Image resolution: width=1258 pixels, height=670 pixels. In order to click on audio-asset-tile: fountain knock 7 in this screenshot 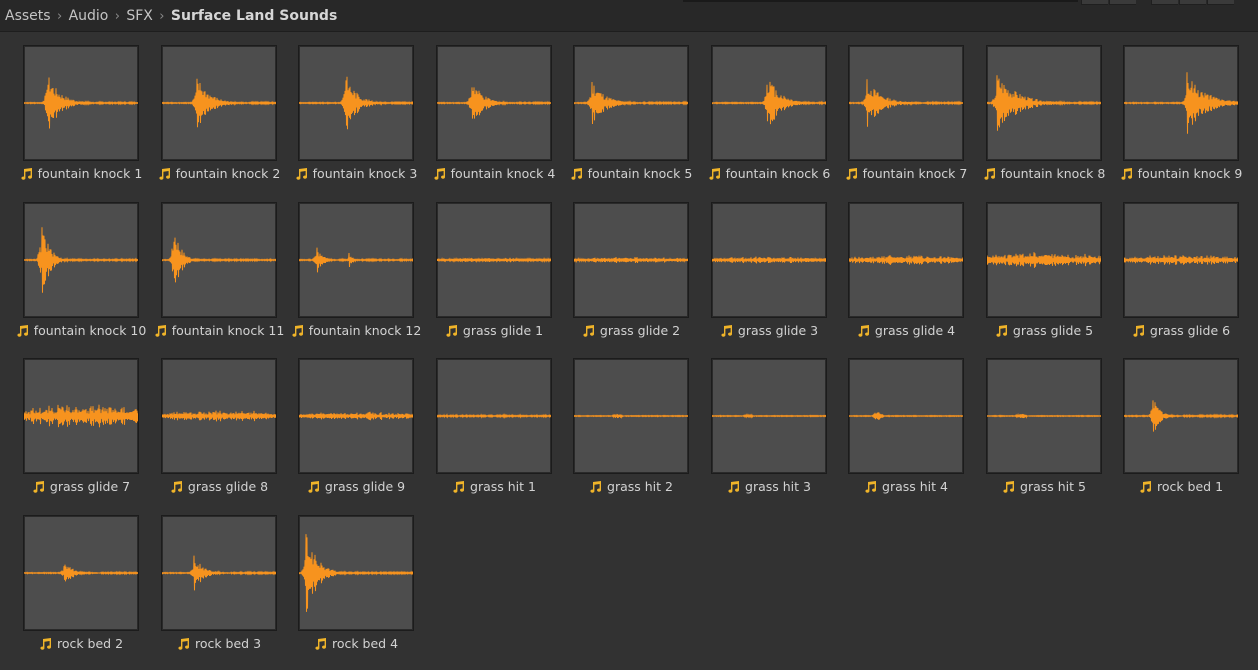, I will do `click(916, 108)`.